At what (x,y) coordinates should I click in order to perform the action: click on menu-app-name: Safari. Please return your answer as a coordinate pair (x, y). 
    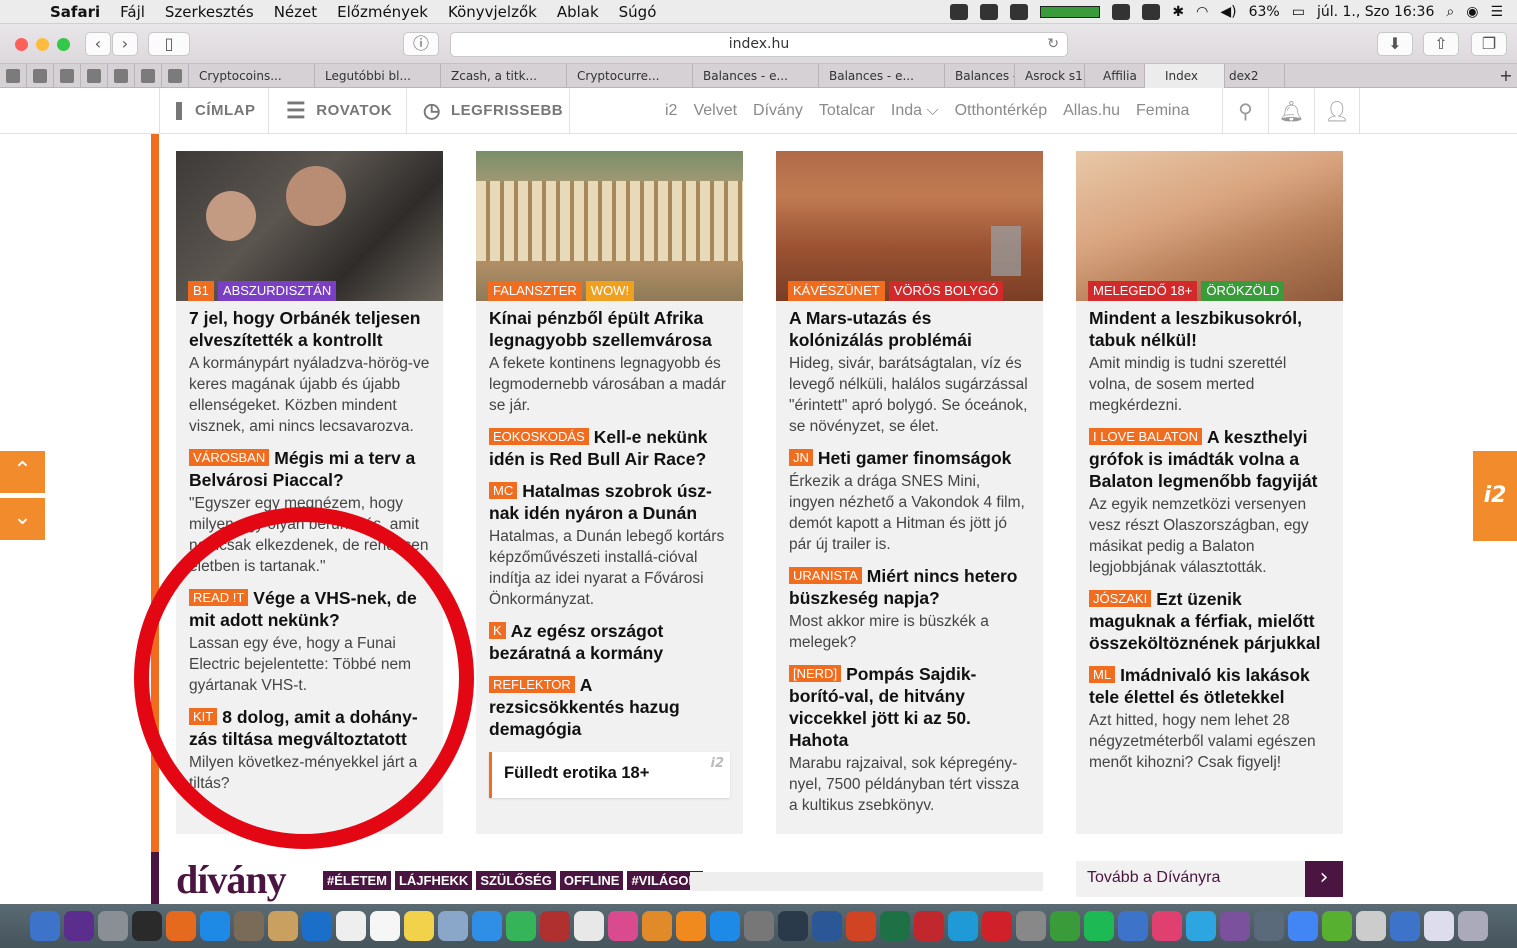
    Looking at the image, I should click on (75, 12).